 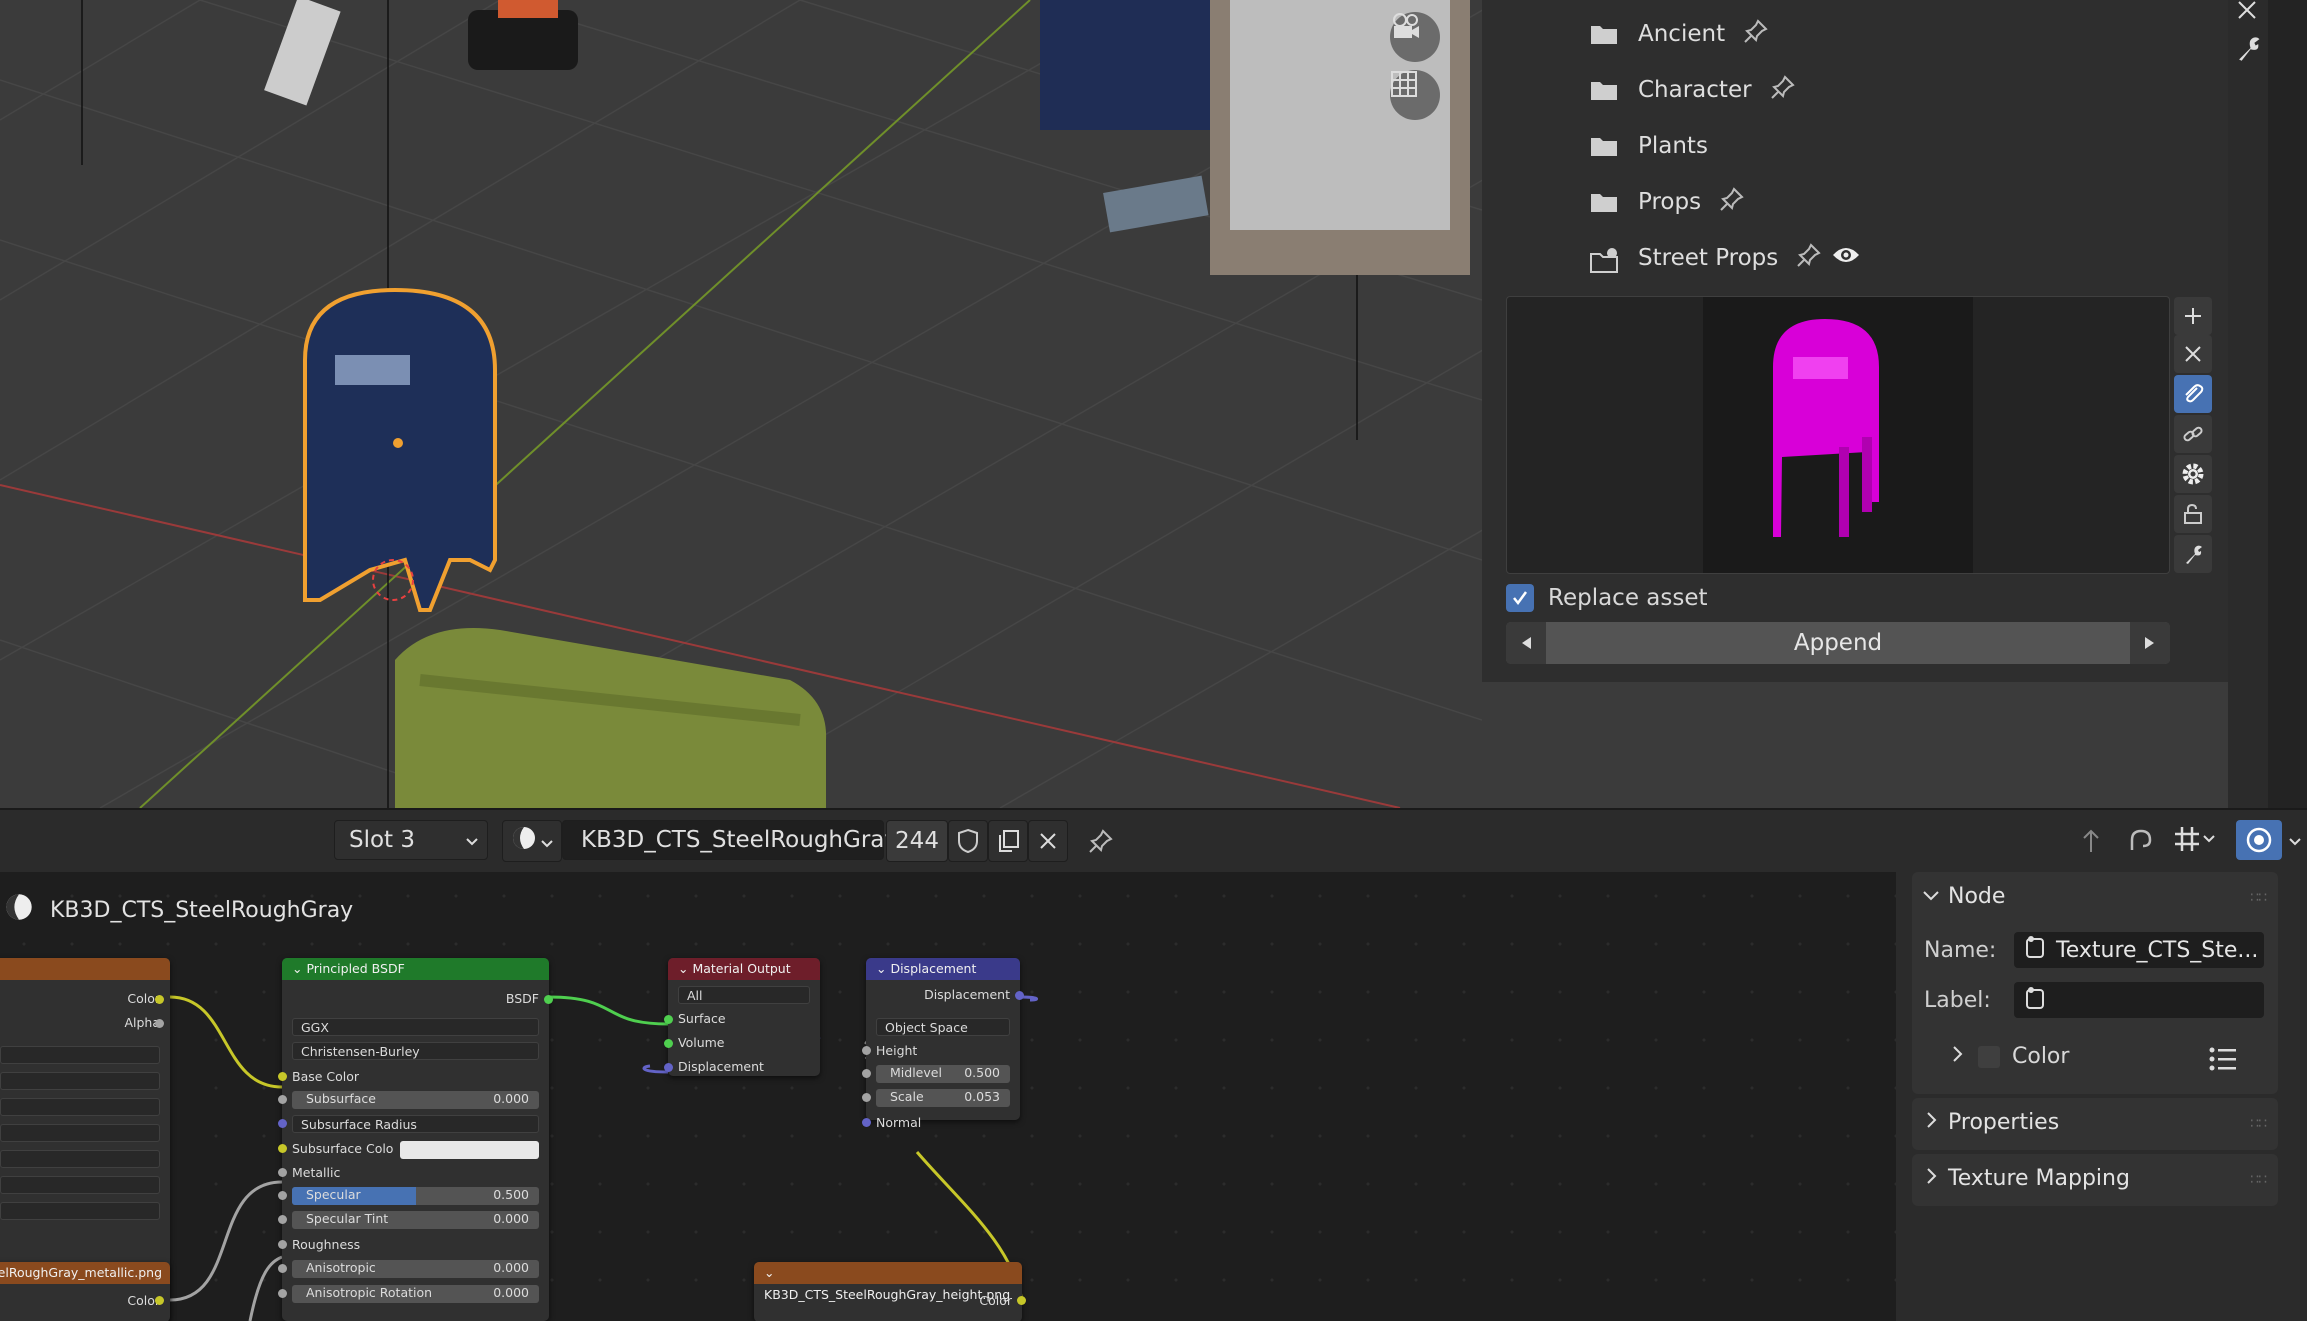 I want to click on socket-metallic, so click(x=282, y=1172).